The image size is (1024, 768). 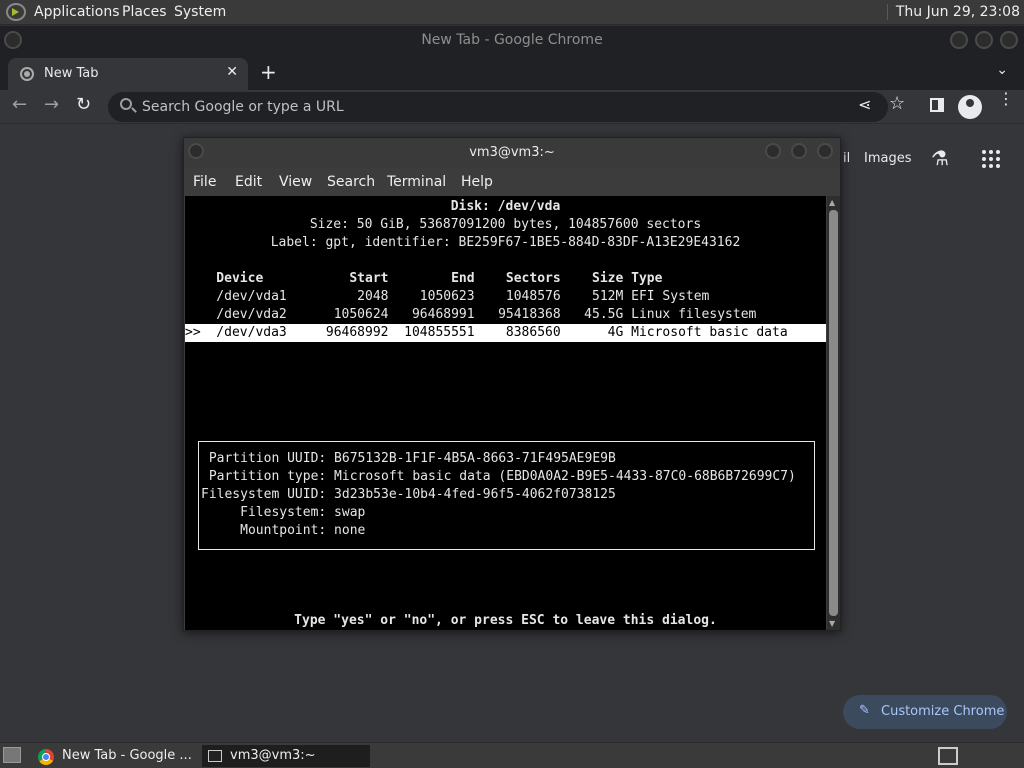 What do you see at coordinates (204, 182) in the screenshot?
I see `terminal-menu-file: File` at bounding box center [204, 182].